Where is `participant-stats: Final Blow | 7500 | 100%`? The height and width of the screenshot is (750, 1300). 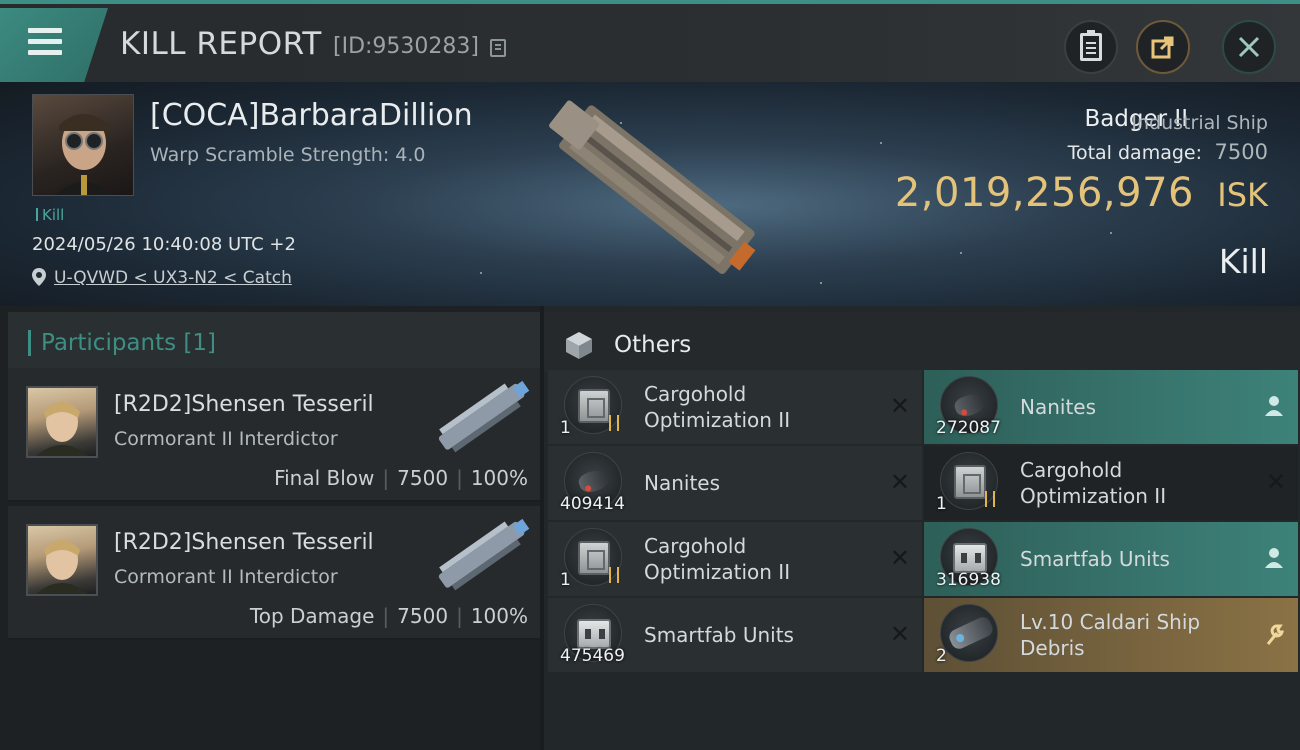 participant-stats: Final Blow | 7500 | 100% is located at coordinates (401, 478).